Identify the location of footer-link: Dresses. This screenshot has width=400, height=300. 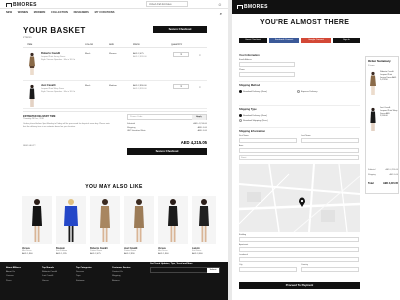
(84, 272).